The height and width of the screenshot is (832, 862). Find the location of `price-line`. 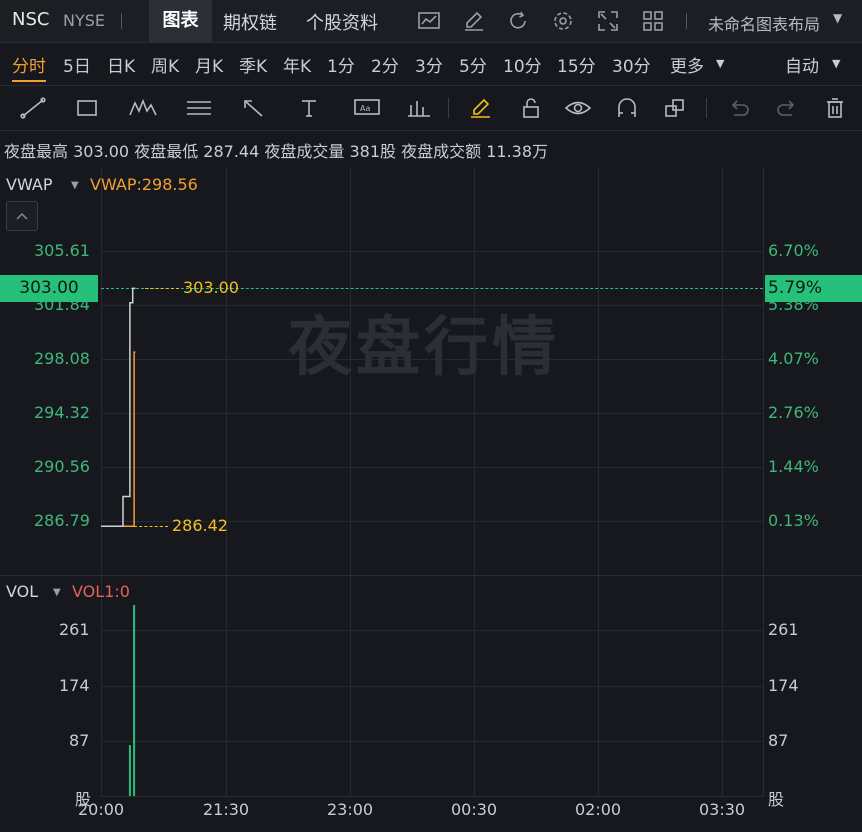

price-line is located at coordinates (118, 407).